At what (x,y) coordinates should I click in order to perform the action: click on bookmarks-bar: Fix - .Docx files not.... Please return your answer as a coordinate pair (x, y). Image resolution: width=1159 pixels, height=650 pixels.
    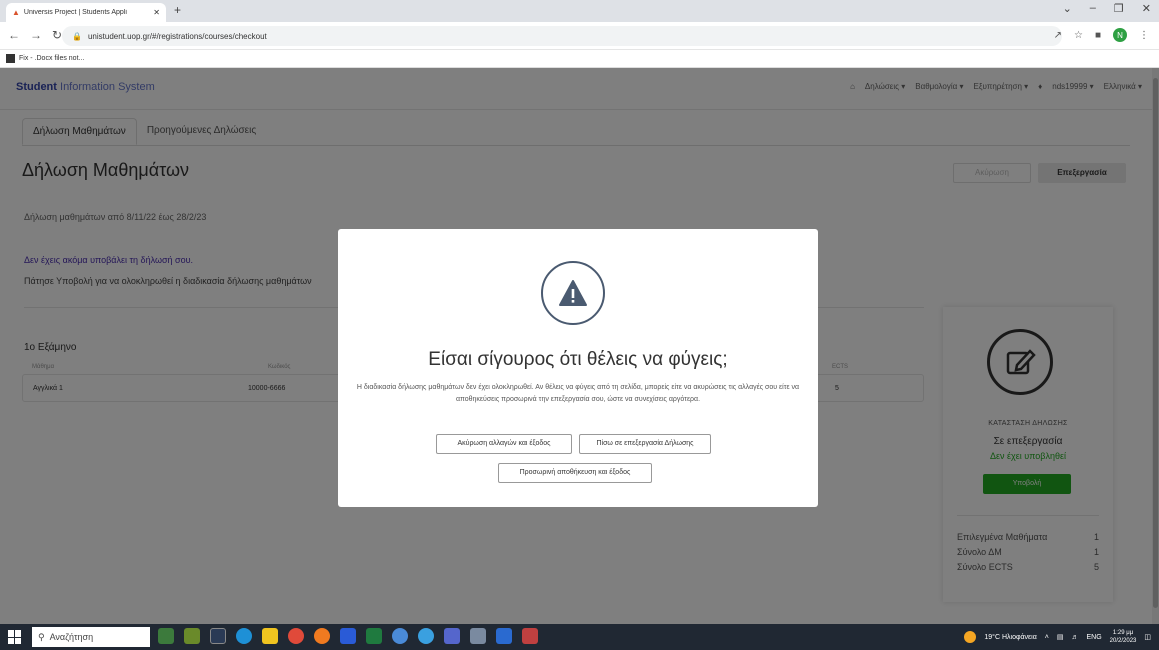
    Looking at the image, I should click on (579, 59).